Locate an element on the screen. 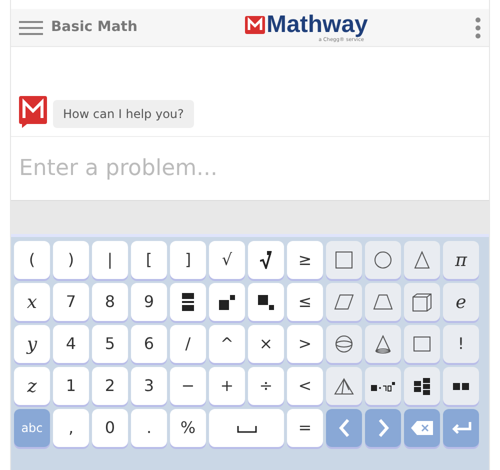  keyboard-key: 3 is located at coordinates (149, 386).